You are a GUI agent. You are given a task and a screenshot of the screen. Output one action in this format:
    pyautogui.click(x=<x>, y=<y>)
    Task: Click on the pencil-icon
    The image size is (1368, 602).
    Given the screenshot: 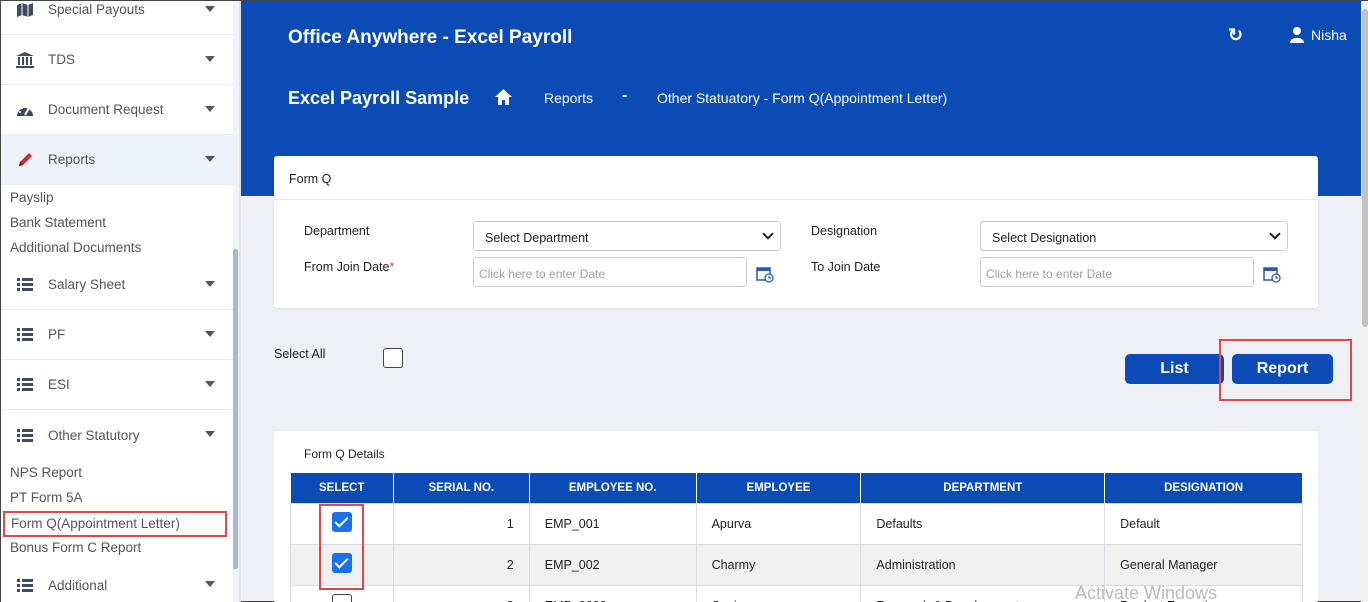 What is the action you would take?
    pyautogui.click(x=25, y=160)
    